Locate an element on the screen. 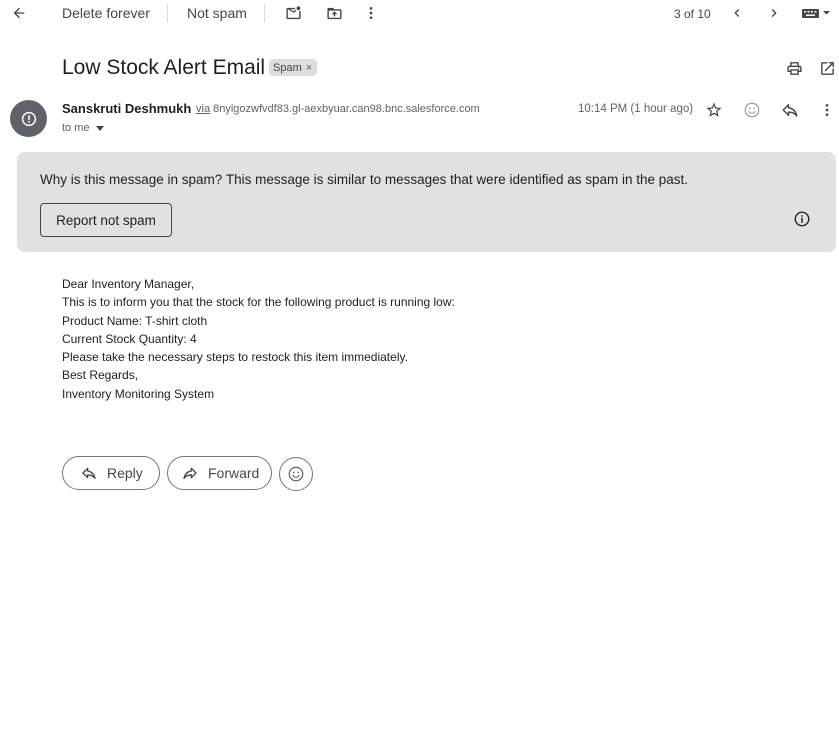 The width and height of the screenshot is (839, 739). sender-avatar is located at coordinates (28, 118).